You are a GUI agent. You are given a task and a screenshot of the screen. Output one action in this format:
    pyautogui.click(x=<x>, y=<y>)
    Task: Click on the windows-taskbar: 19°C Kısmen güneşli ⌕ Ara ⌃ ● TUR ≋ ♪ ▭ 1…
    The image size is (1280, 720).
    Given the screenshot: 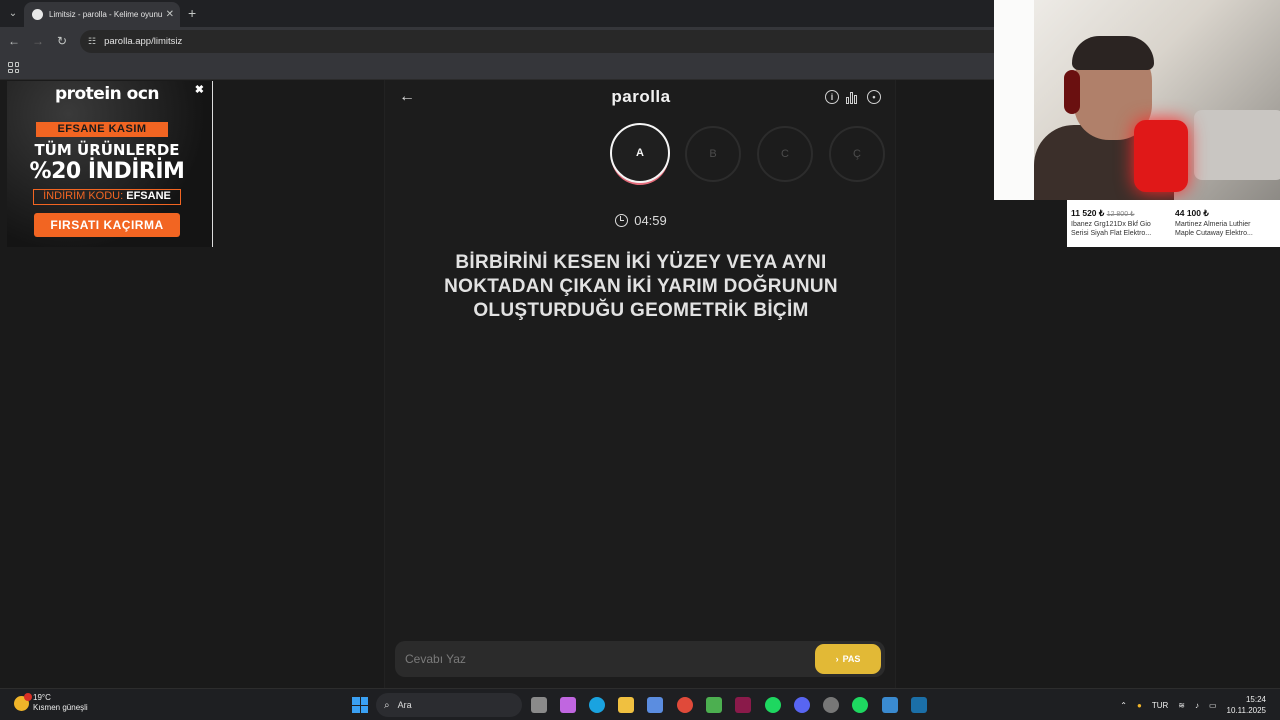 What is the action you would take?
    pyautogui.click(x=640, y=704)
    